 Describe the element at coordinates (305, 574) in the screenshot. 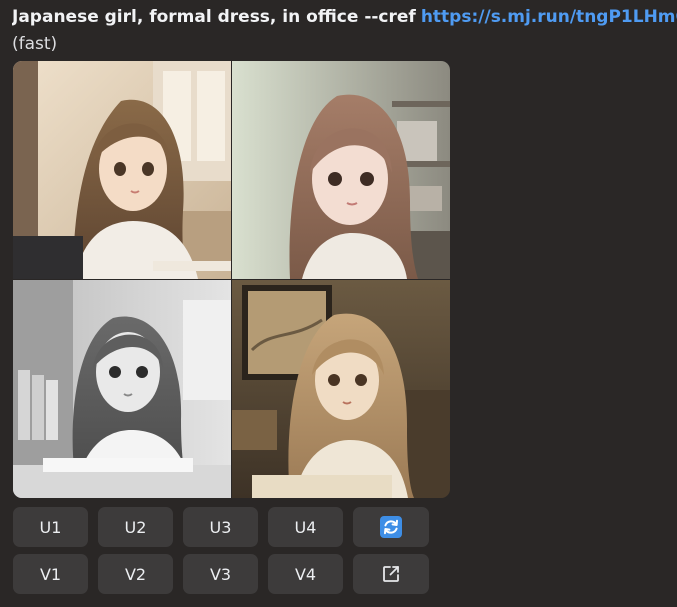

I see `variation-button-4: V4` at that location.